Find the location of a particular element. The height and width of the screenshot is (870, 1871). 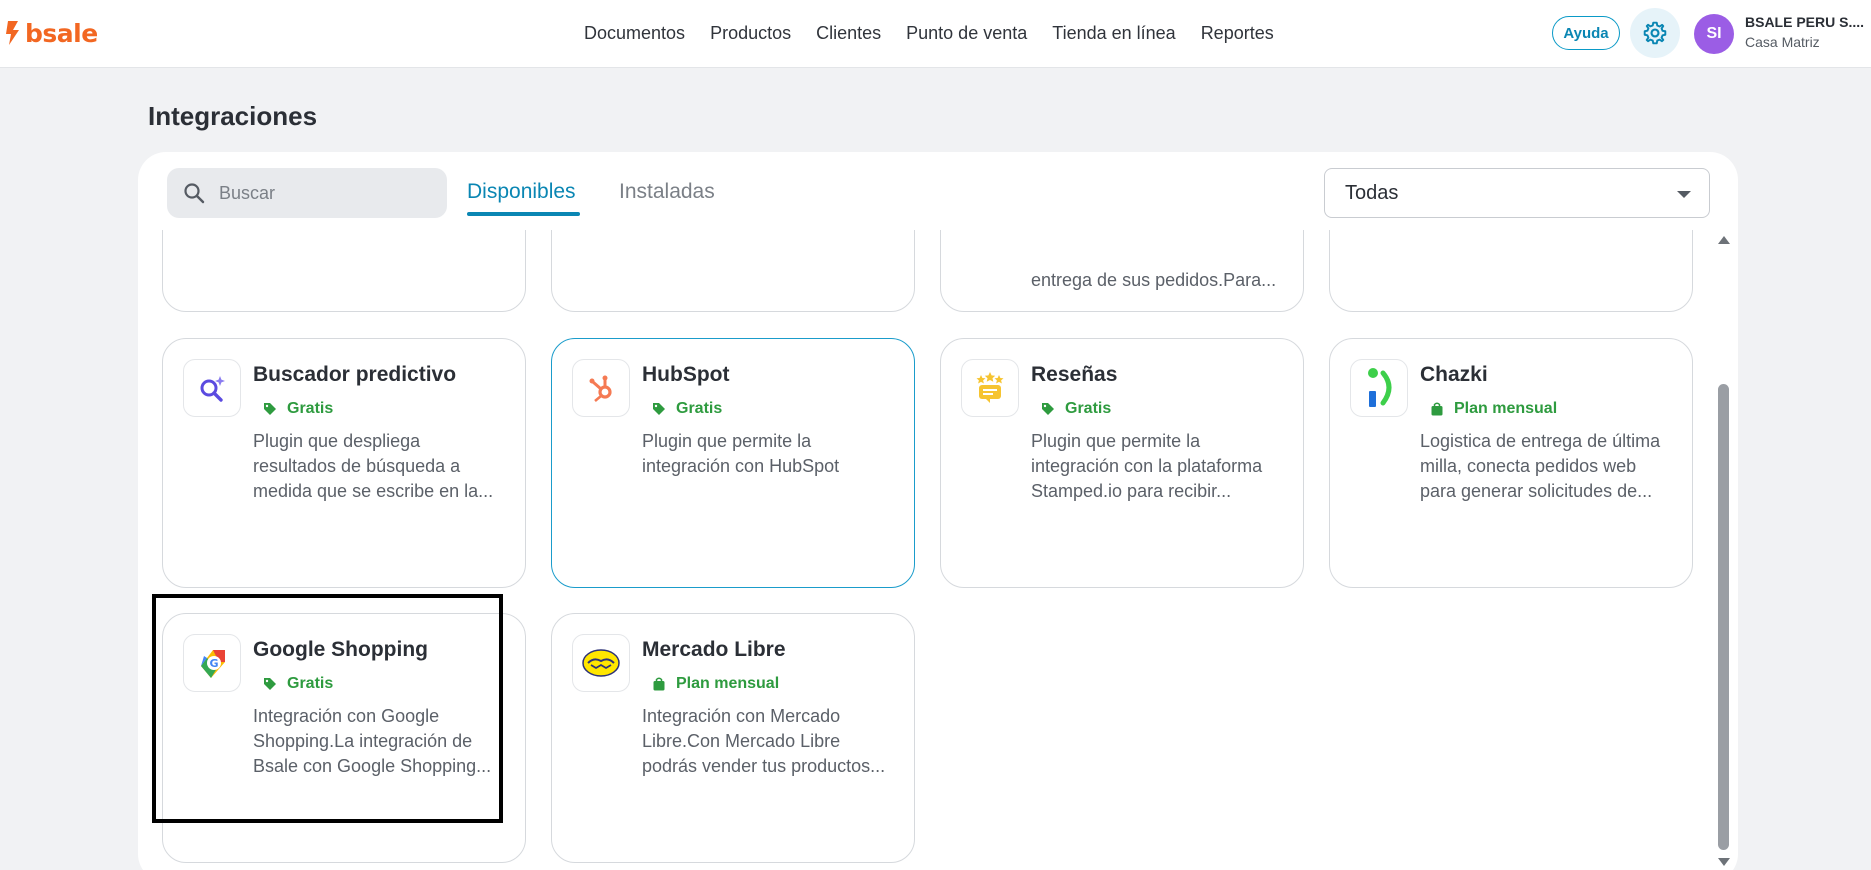

svg-text: G is located at coordinates (213, 663).